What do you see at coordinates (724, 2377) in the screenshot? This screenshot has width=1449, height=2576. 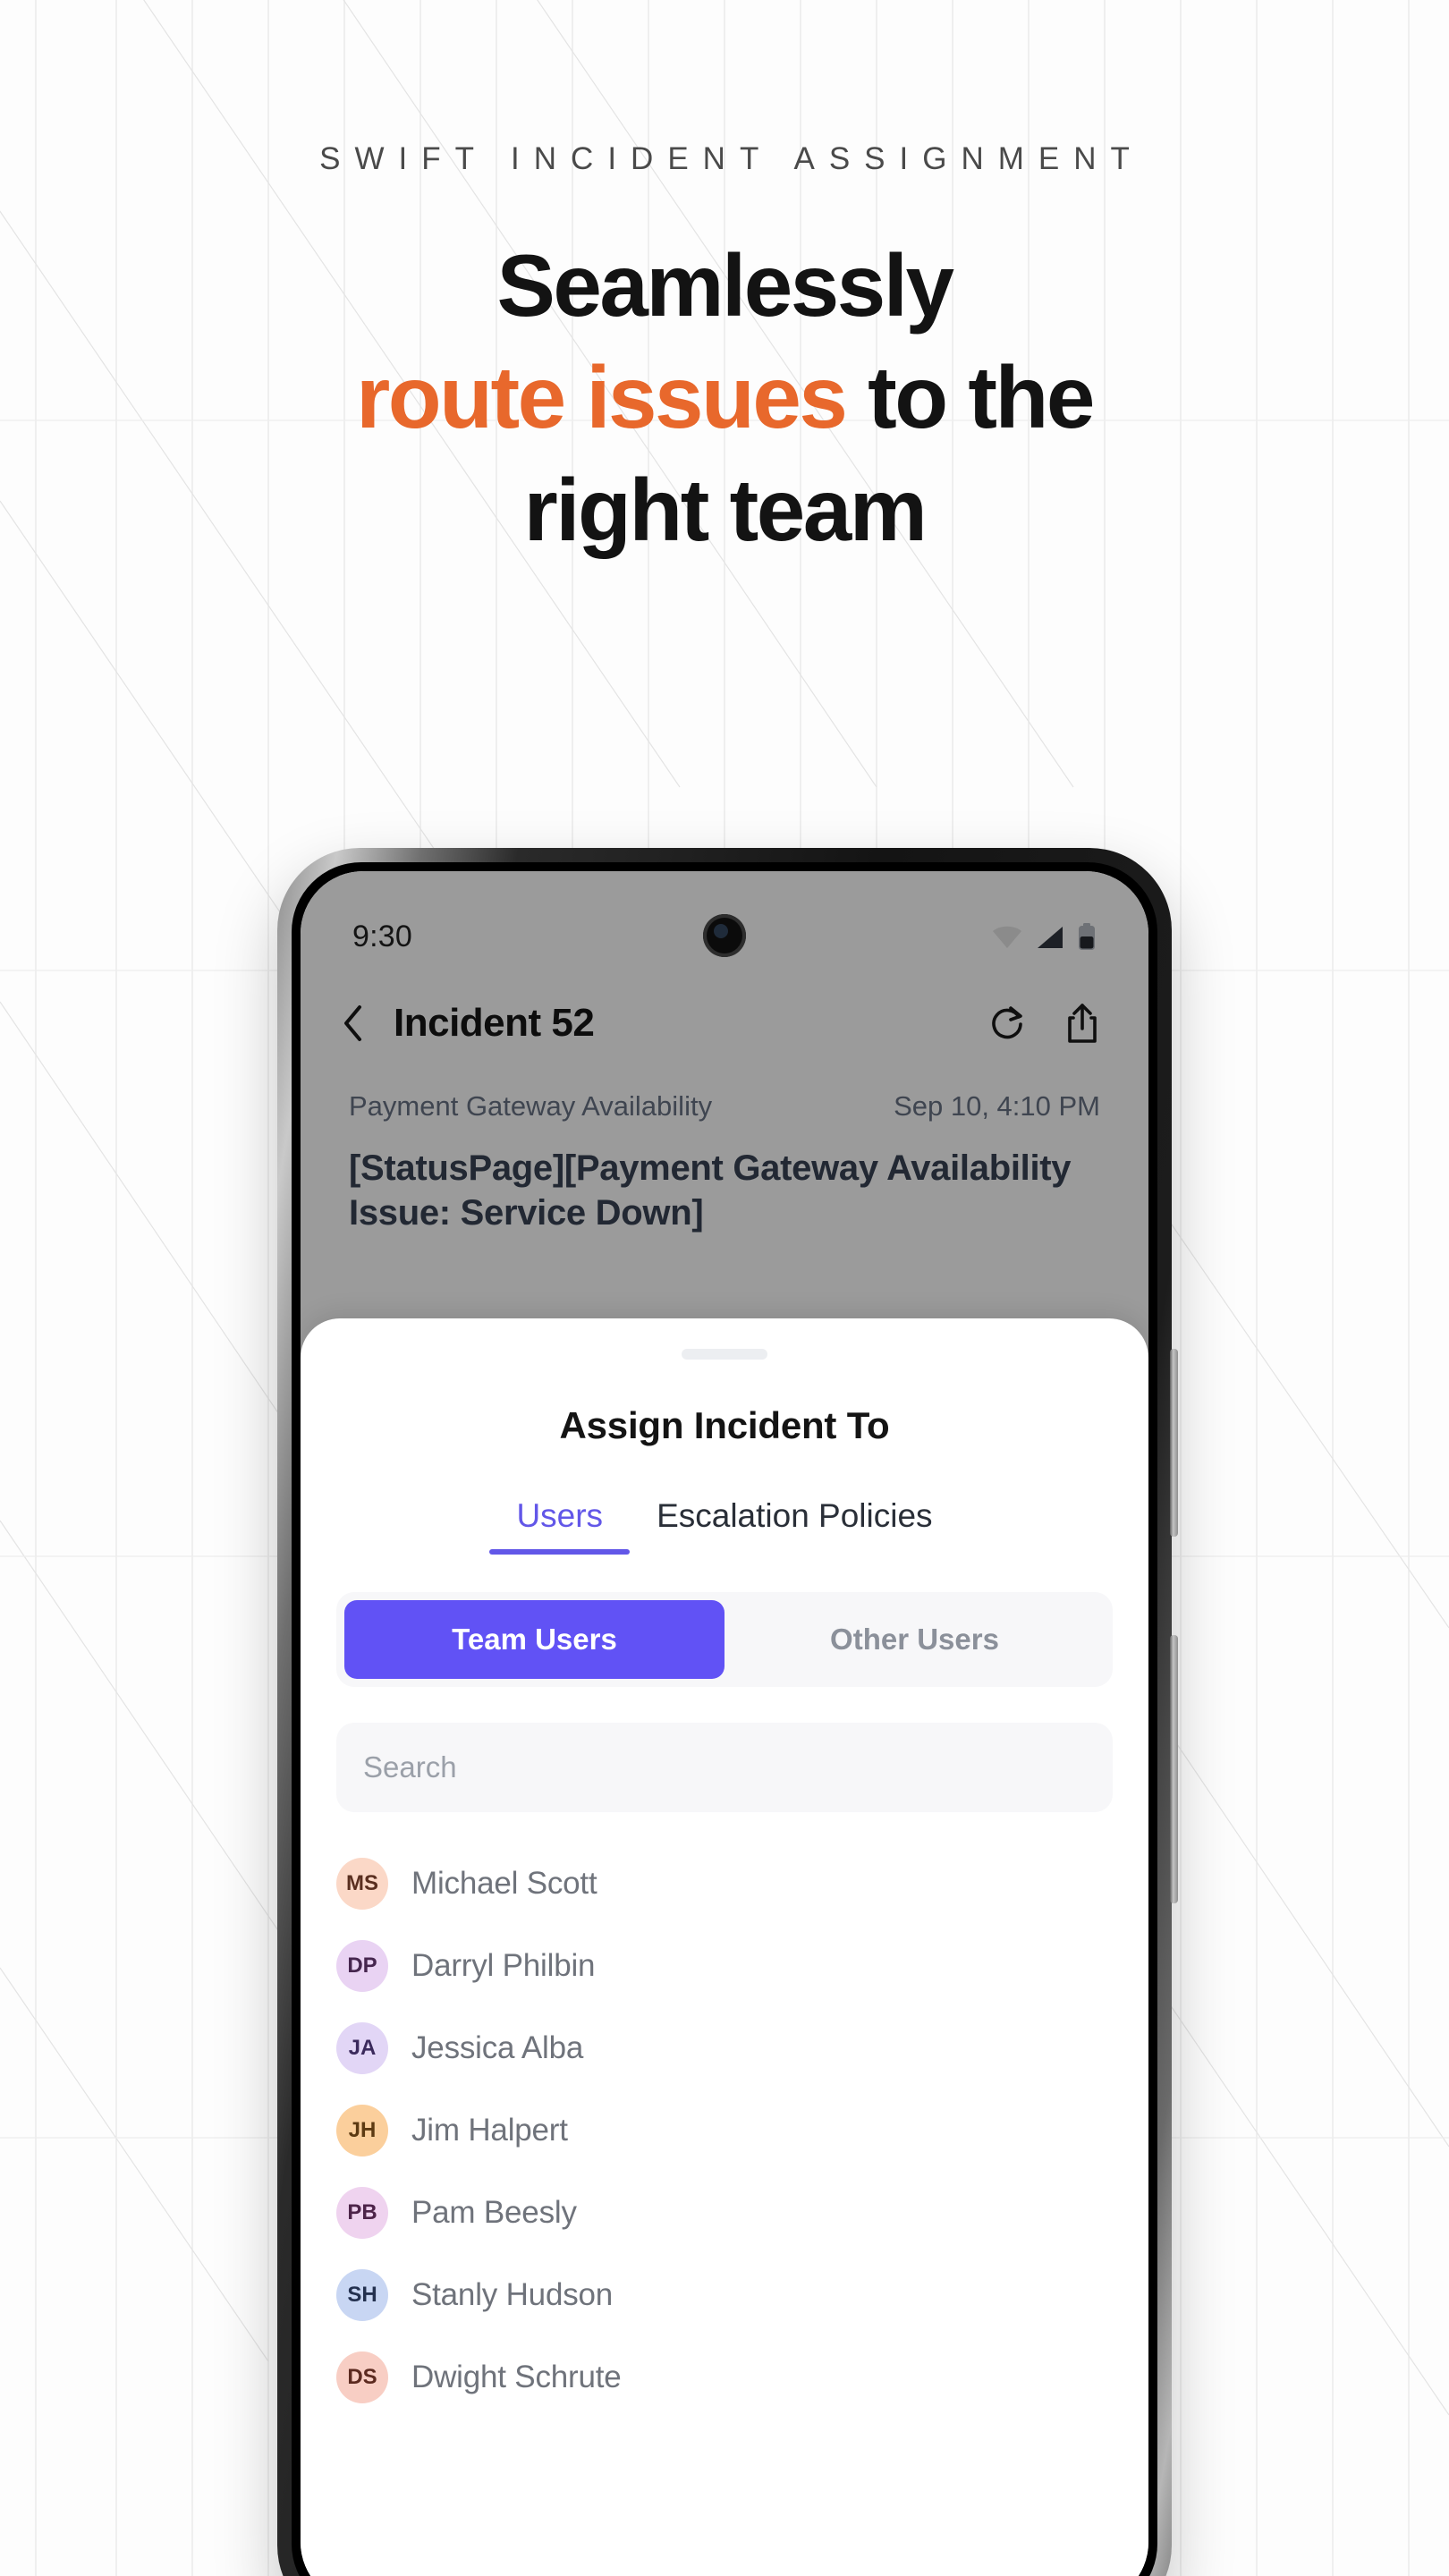 I see `list-item: DS Dwight Schrute` at bounding box center [724, 2377].